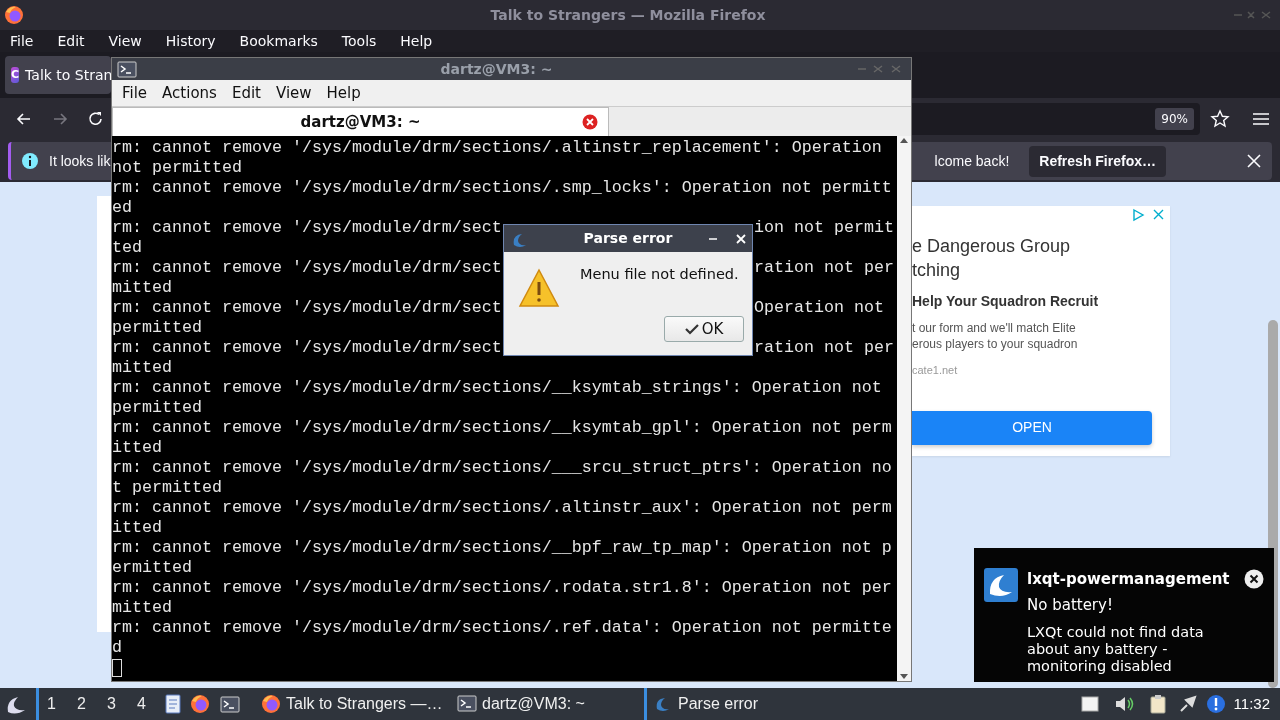 Image resolution: width=1280 pixels, height=720 pixels. I want to click on terminal-line: rm: cannot remove '/sys/module/drm/sections/.smp_locks': Operation not permitt, so click(502, 188).